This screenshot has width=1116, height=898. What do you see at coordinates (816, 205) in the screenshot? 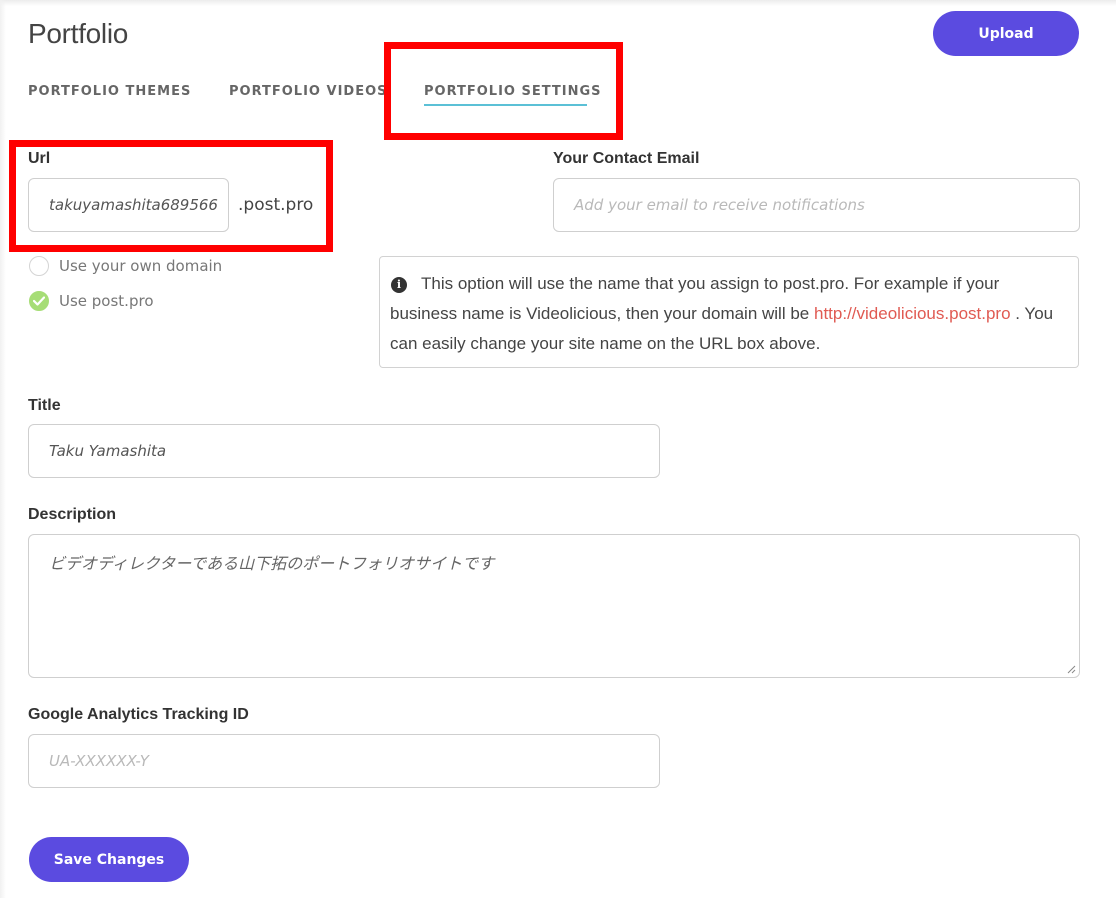
I see `contact-email-input: Add your email to receive notifications` at bounding box center [816, 205].